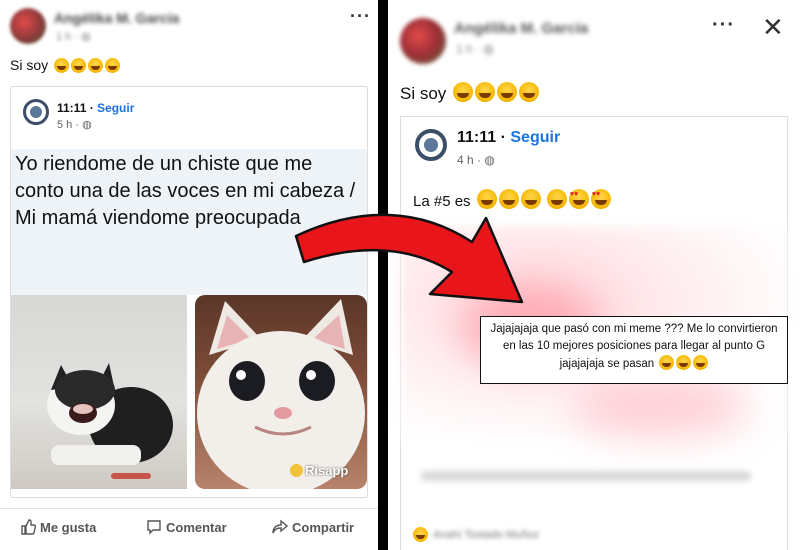  I want to click on share-label: Compartir, so click(323, 527).